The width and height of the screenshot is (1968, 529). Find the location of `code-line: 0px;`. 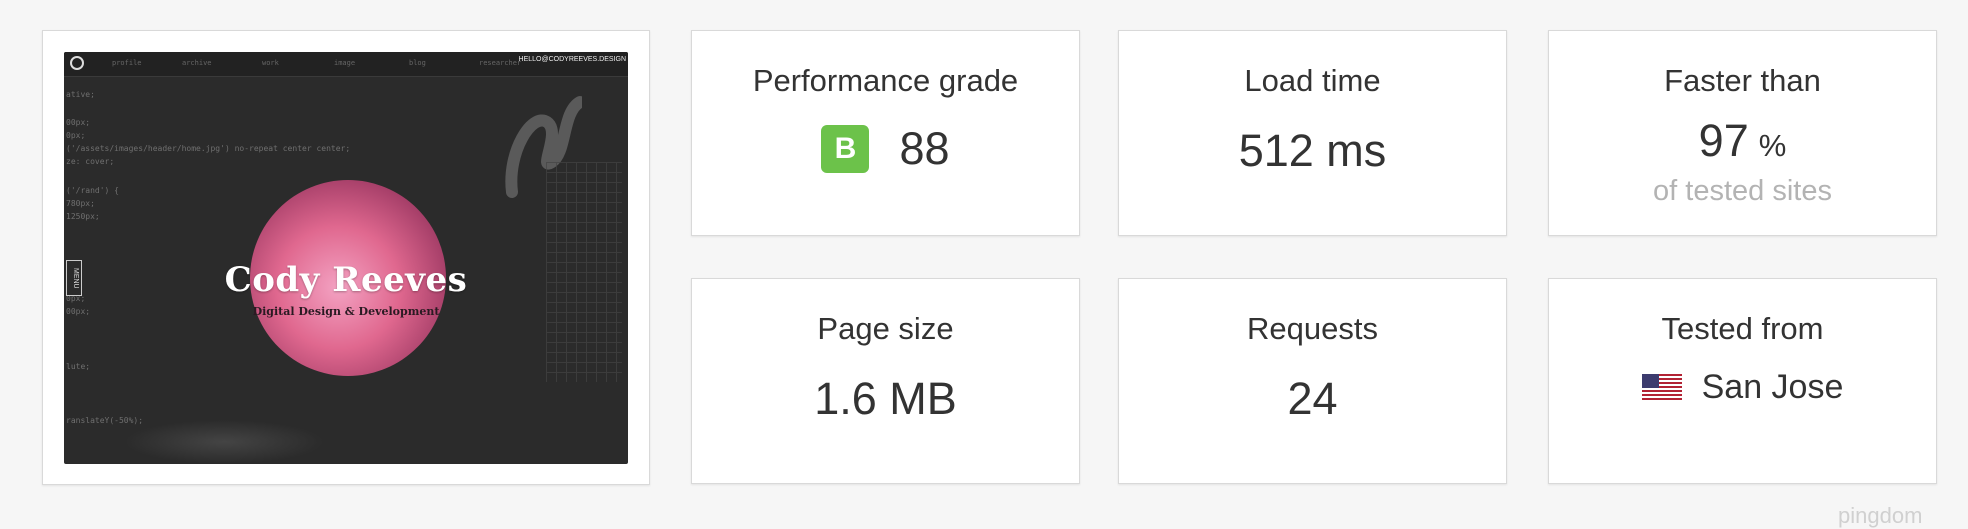

code-line: 0px; is located at coordinates (76, 135).